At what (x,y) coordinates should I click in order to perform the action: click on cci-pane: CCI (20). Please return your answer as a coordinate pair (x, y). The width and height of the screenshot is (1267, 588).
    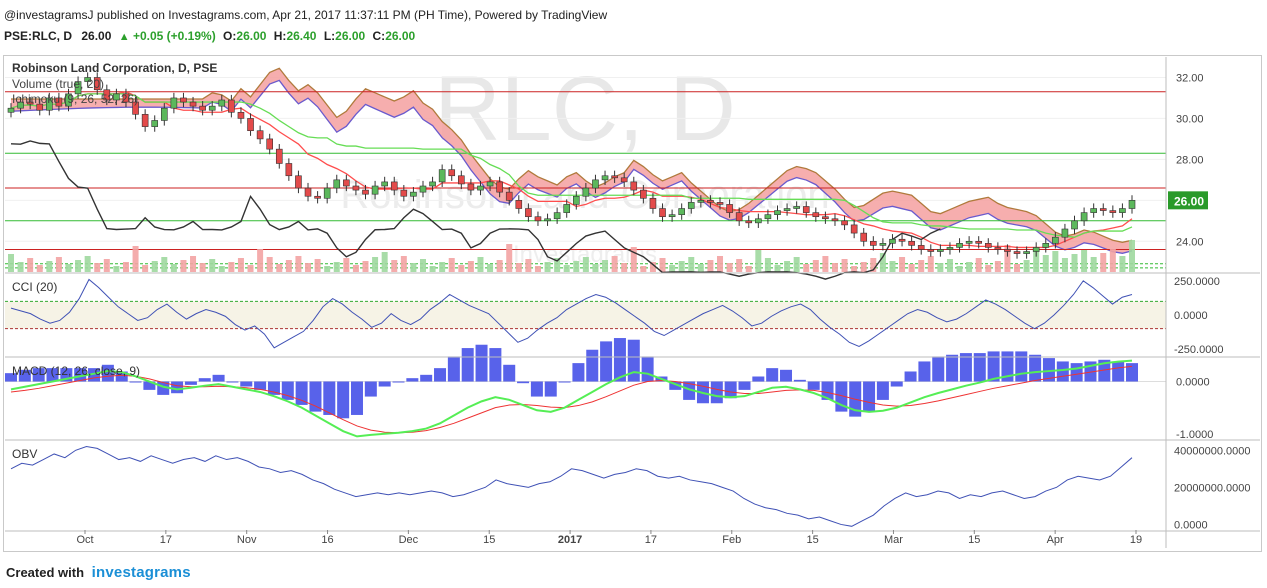
    Looking at the image, I should click on (585, 313).